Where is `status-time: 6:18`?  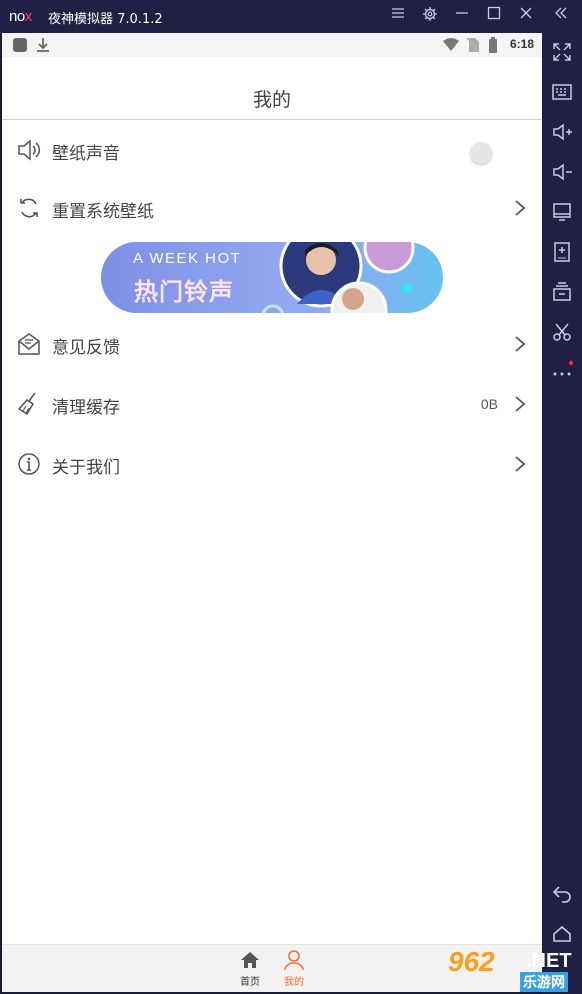 status-time: 6:18 is located at coordinates (521, 44).